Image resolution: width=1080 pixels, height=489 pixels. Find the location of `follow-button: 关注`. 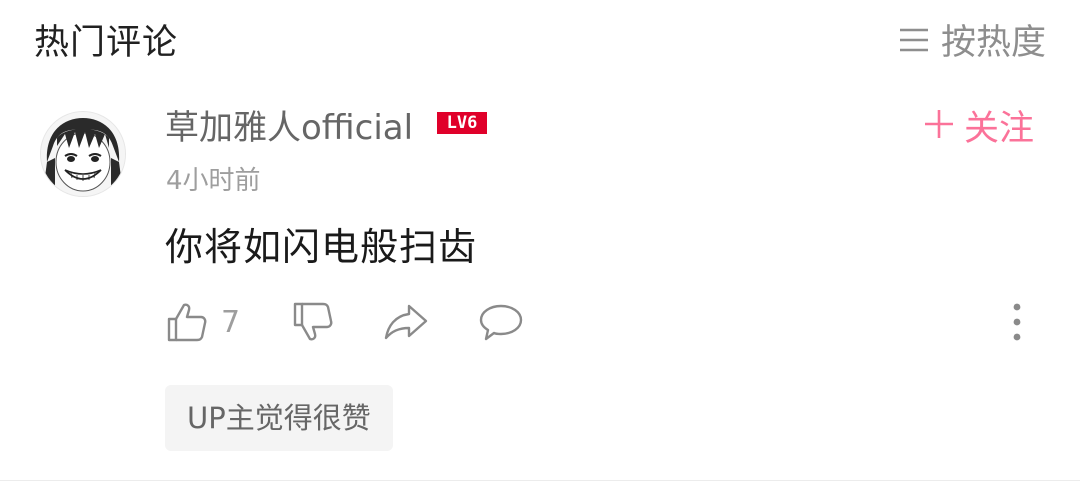

follow-button: 关注 is located at coordinates (979, 125).